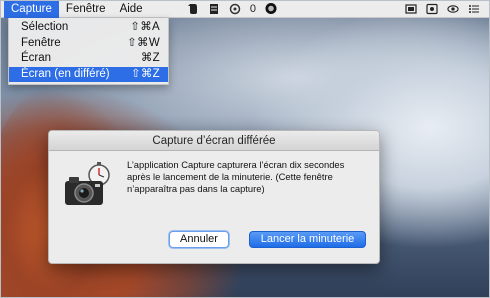 This screenshot has width=490, height=298. Describe the element at coordinates (88, 28) in the screenshot. I see `menu-item-selection: Sélection ⇧⌘A` at that location.